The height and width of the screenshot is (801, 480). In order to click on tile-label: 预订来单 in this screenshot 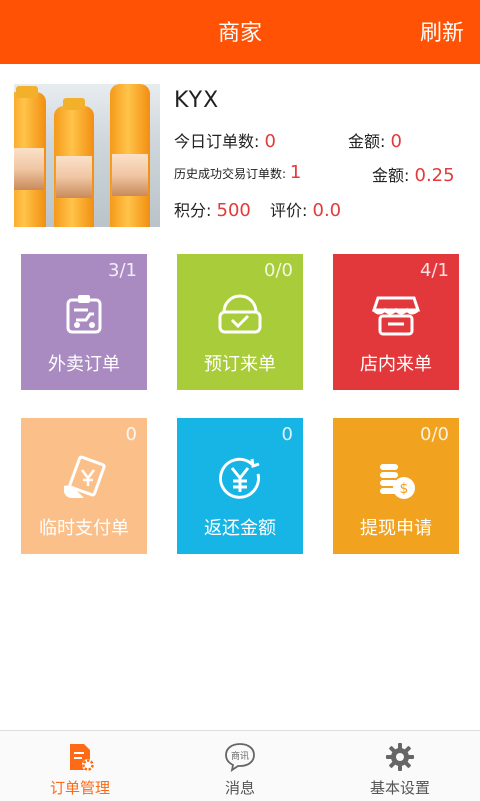, I will do `click(240, 364)`.